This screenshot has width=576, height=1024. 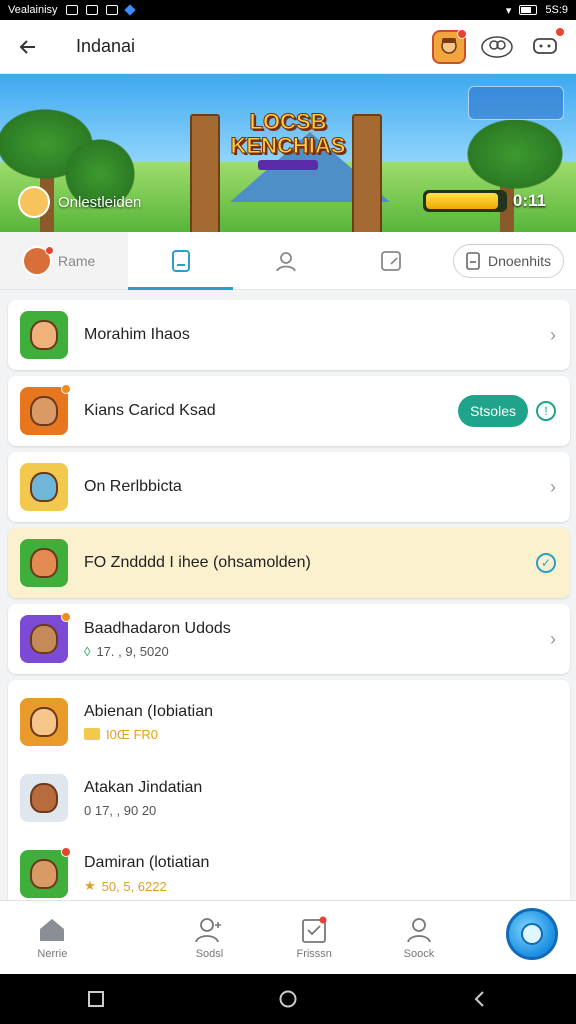 I want to click on app-icon, so click(x=111, y=10).